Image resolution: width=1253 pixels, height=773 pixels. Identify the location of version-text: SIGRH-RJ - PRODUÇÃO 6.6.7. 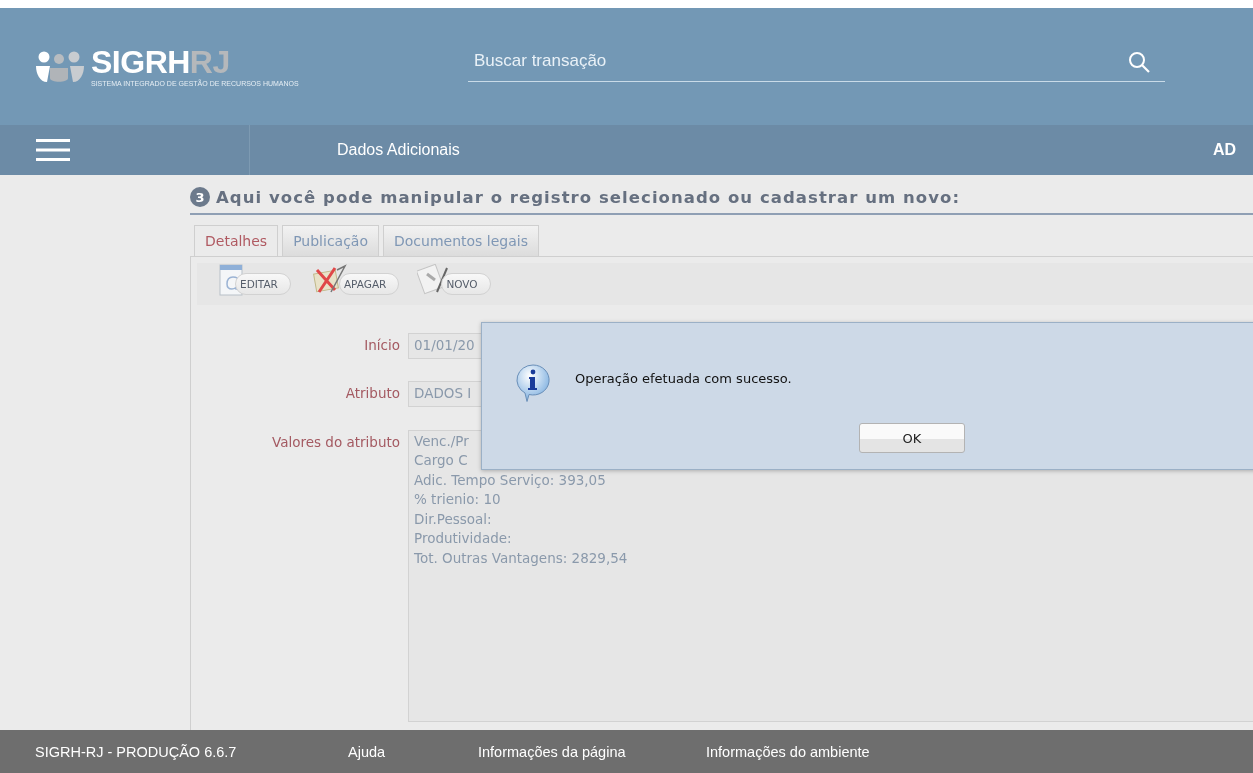
(136, 751).